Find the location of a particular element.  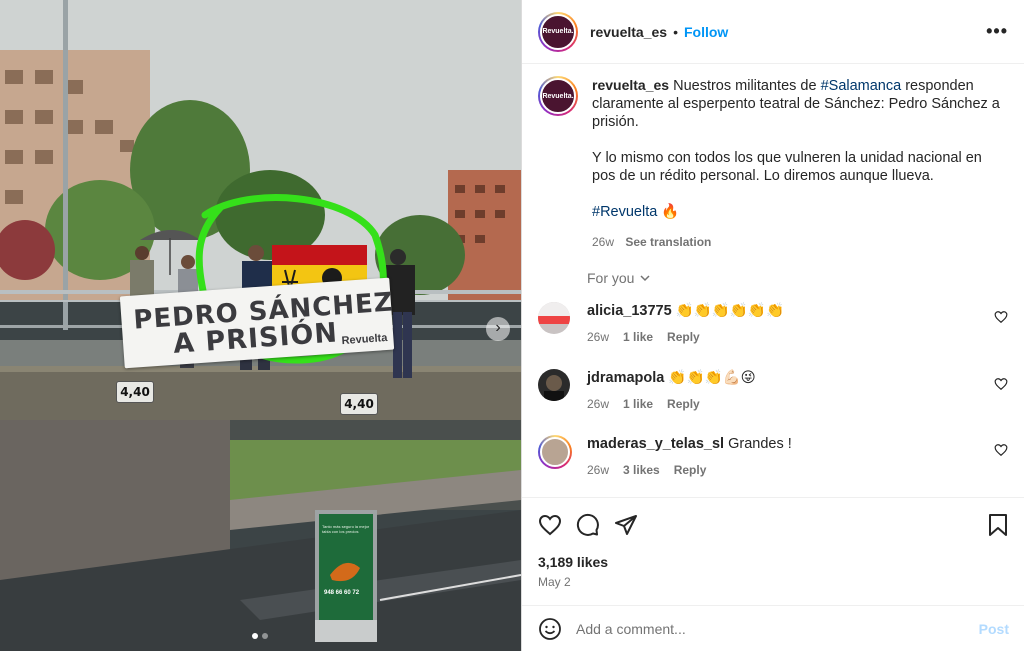

comment-line: jdramapola 👏👏👏💪🏻😜 is located at coordinates (797, 378).